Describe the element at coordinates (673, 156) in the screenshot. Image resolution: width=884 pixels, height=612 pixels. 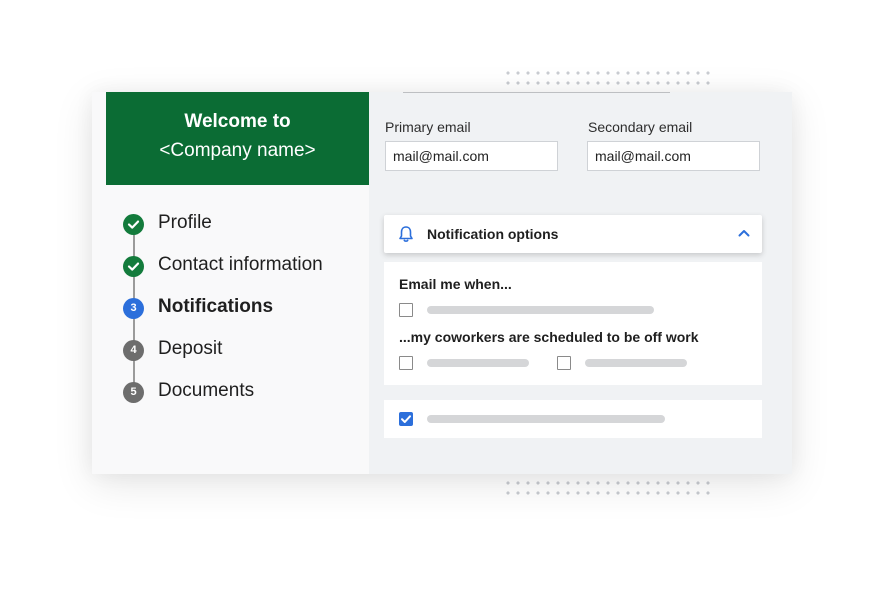
I see `secondary-email-input` at that location.